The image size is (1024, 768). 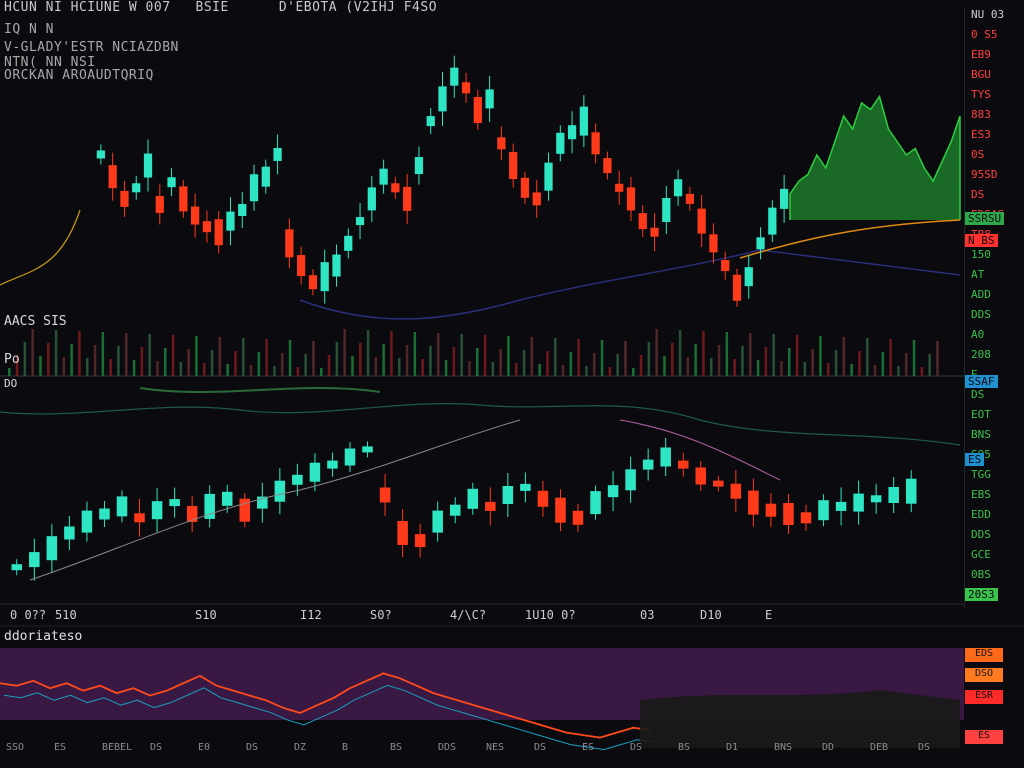 What do you see at coordinates (981, 494) in the screenshot?
I see `price-axis-tick: EBS` at bounding box center [981, 494].